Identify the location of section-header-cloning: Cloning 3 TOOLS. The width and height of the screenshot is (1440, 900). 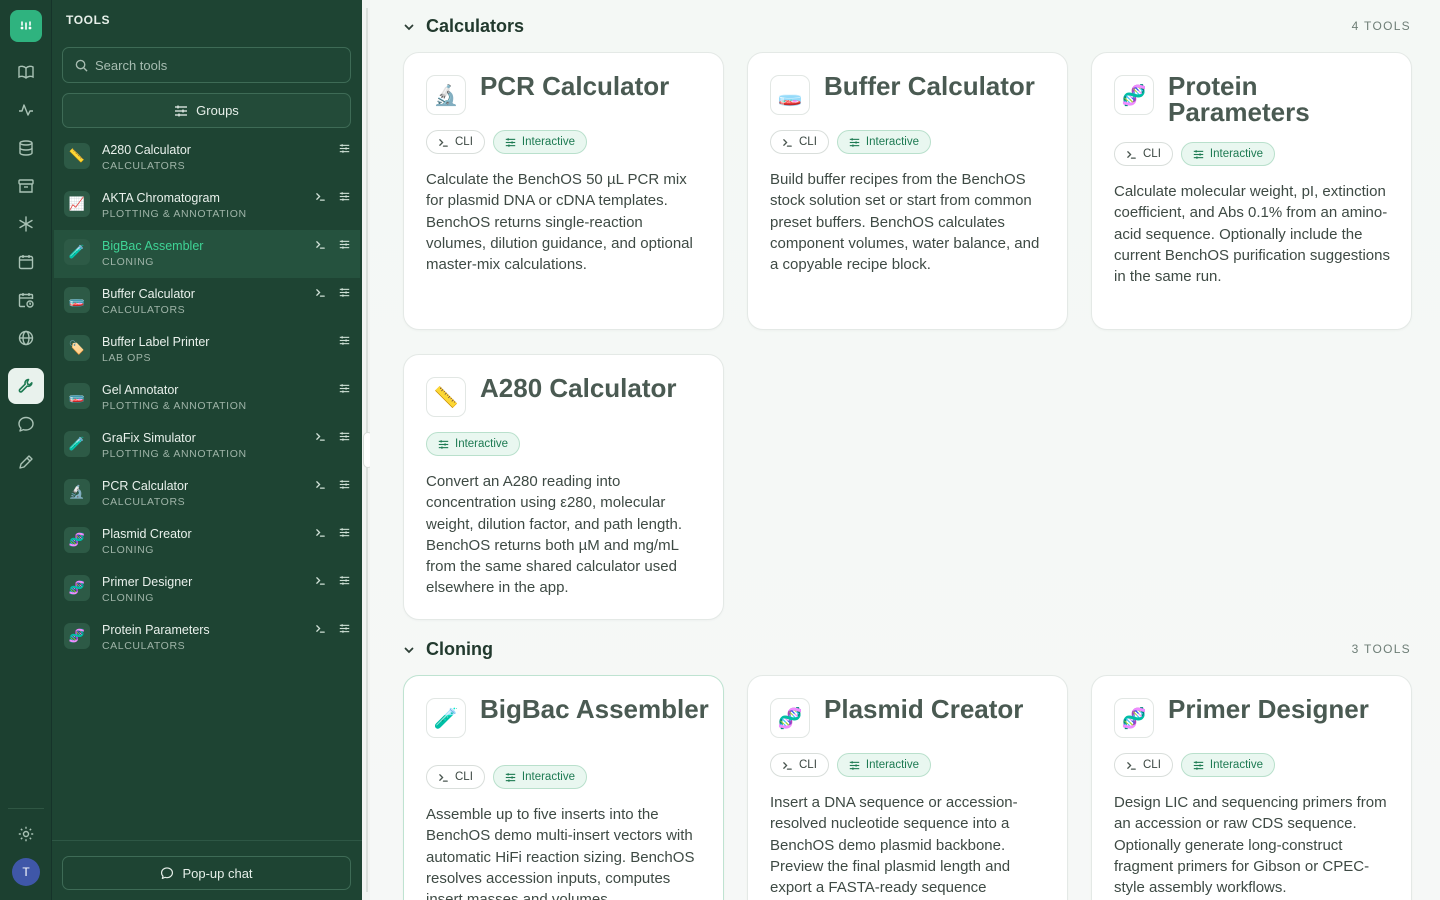
(905, 650).